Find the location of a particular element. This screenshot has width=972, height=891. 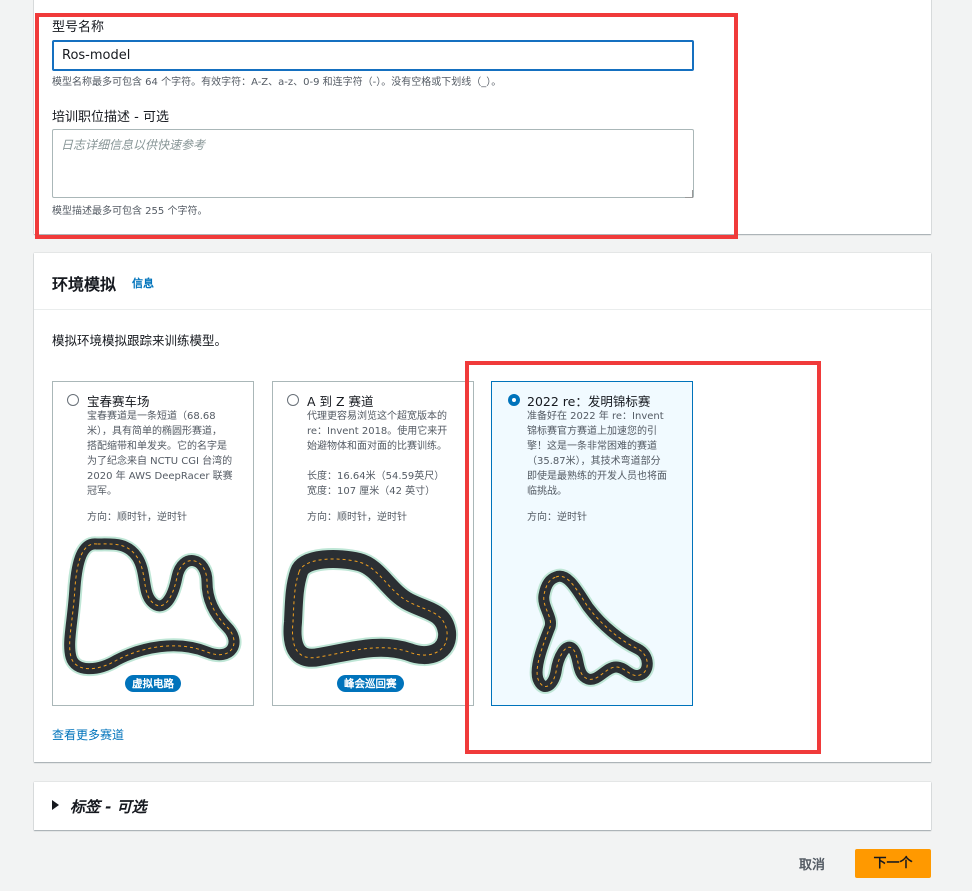

track-radio-a-to-z is located at coordinates (293, 400).